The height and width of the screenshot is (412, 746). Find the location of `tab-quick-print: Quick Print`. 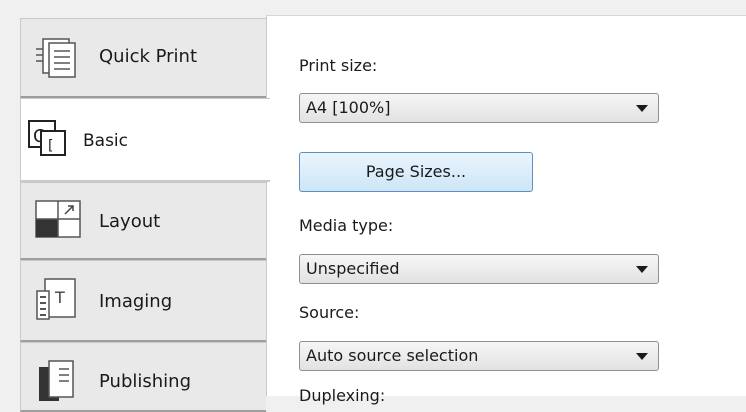

tab-quick-print: Quick Print is located at coordinates (143, 58).